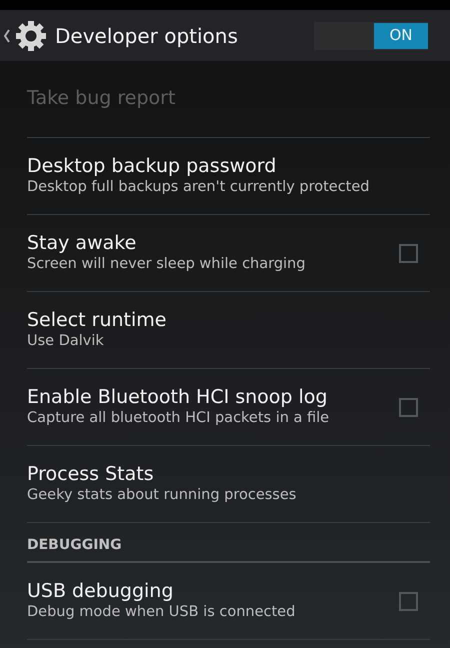 The height and width of the screenshot is (648, 450). Describe the element at coordinates (101, 99) in the screenshot. I see `preference-title: Take bug report` at that location.